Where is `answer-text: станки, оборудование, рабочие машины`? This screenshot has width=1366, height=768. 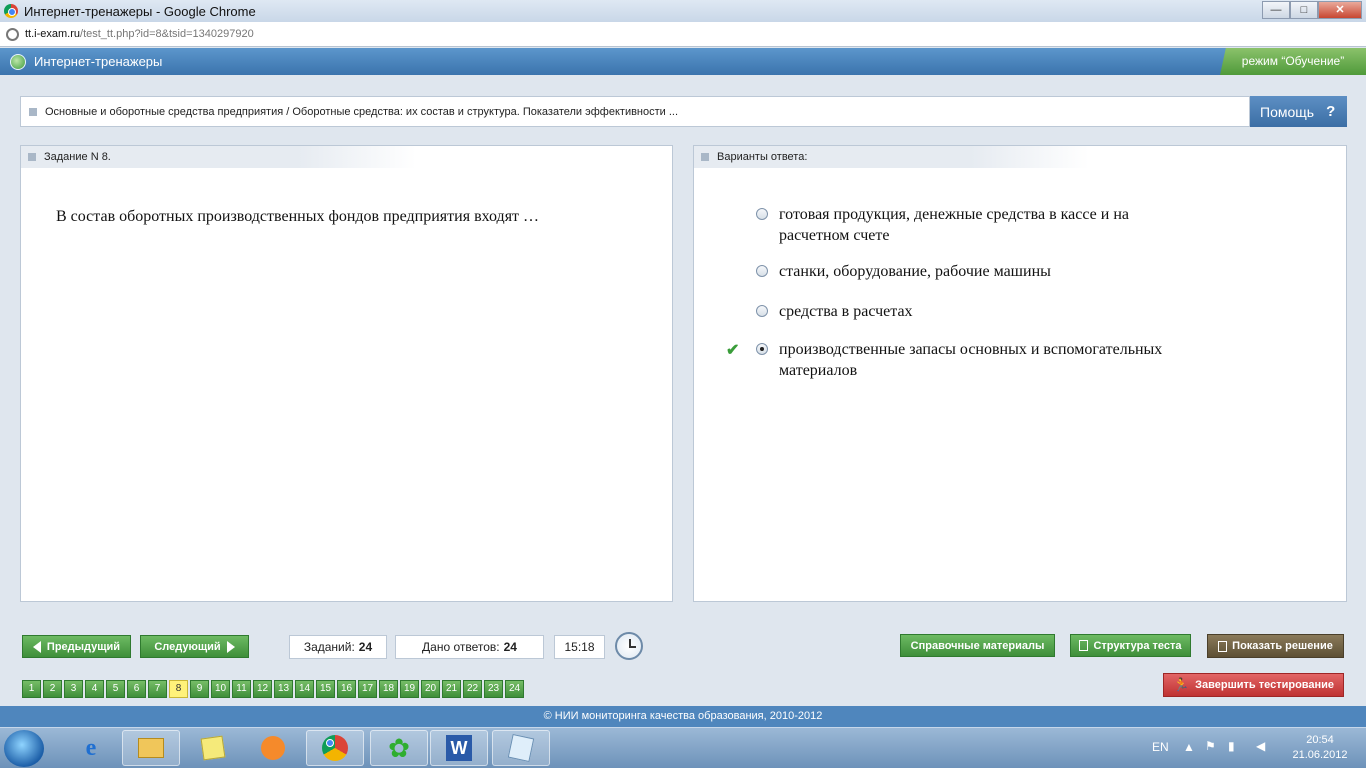 answer-text: станки, оборудование, рабочие машины is located at coordinates (915, 271).